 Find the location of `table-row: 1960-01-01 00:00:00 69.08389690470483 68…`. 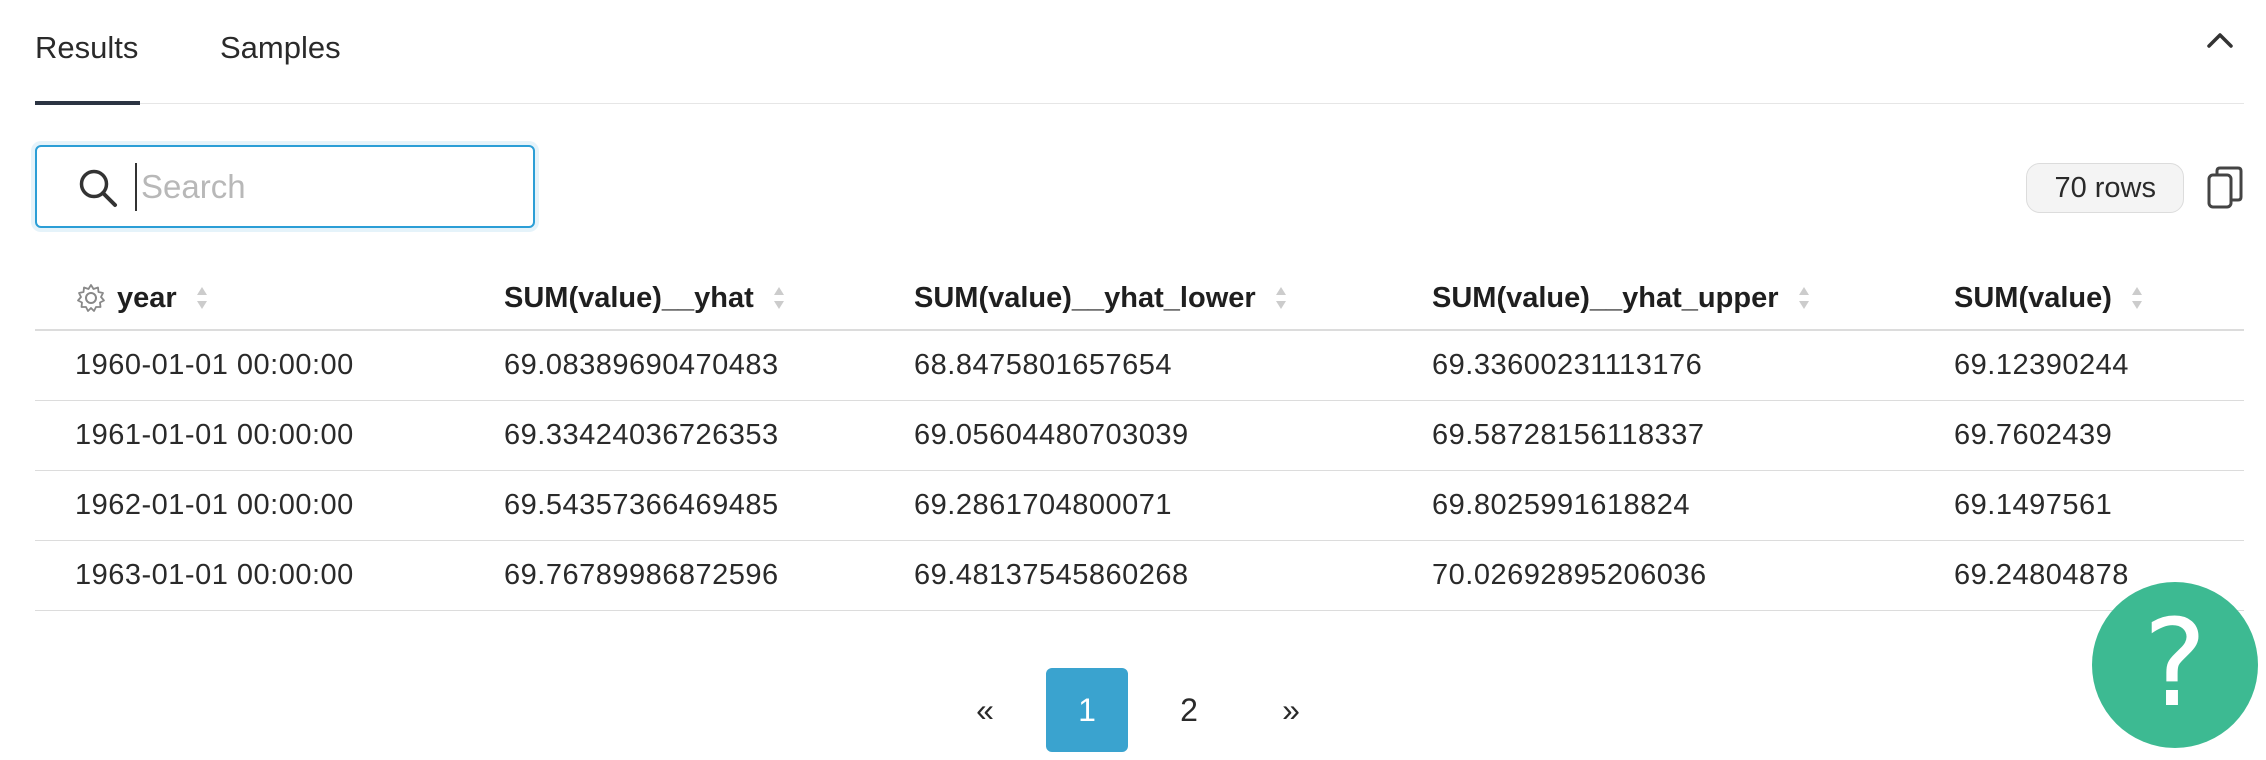

table-row: 1960-01-01 00:00:00 69.08389690470483 68… is located at coordinates (1139, 366).